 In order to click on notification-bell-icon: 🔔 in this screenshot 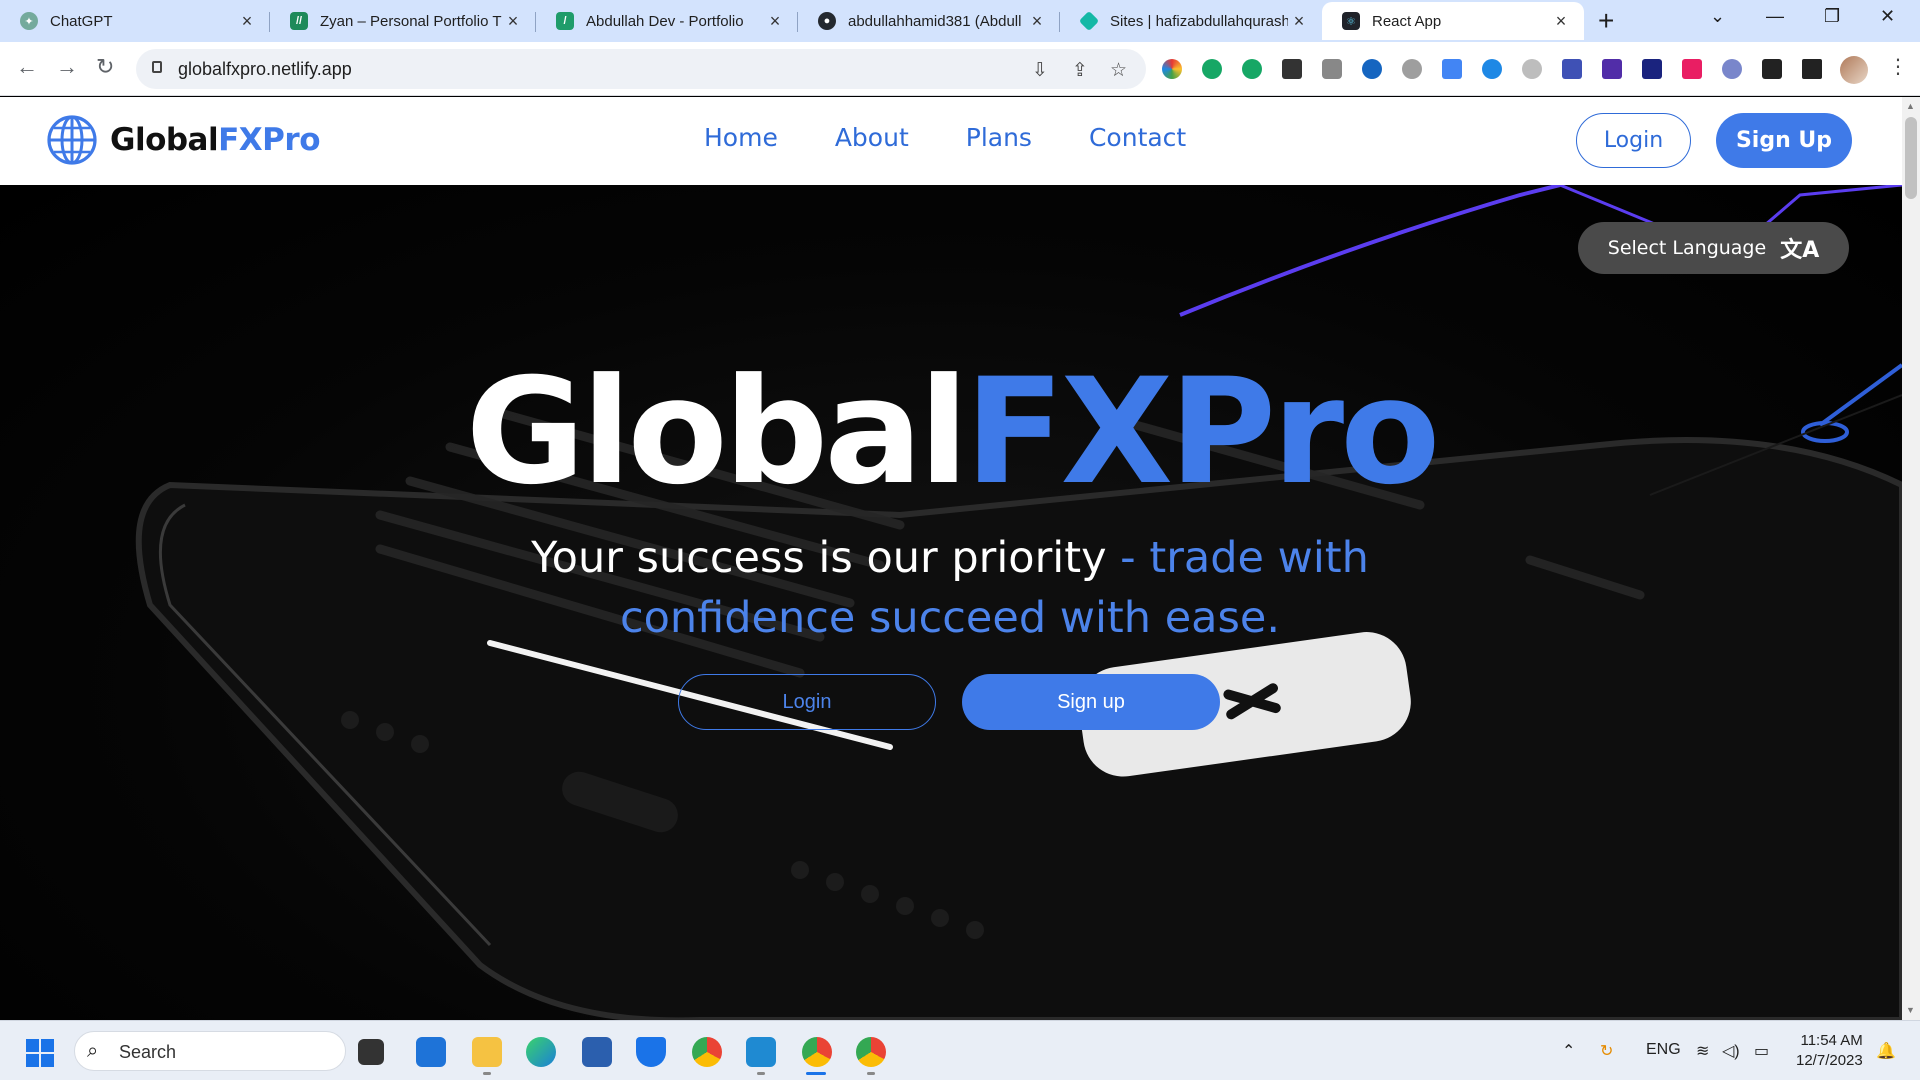, I will do `click(1886, 1051)`.